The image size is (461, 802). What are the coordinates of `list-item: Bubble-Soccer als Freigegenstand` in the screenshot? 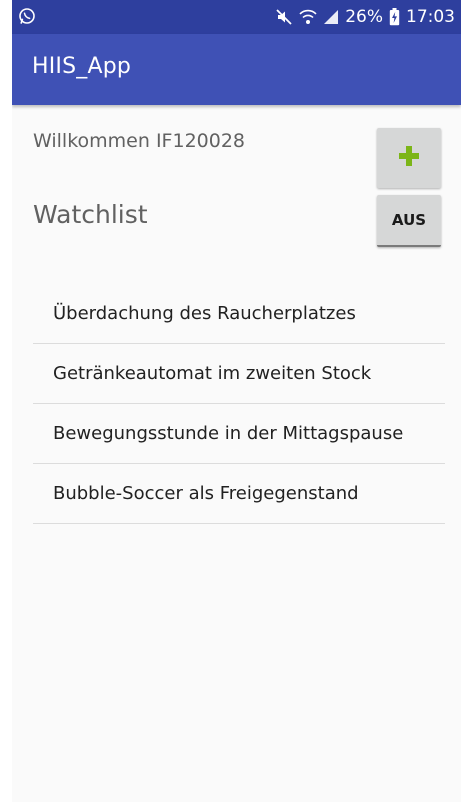 It's located at (239, 494).